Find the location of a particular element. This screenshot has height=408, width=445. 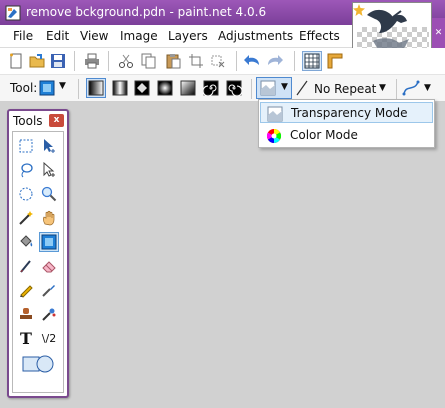

paste-icon is located at coordinates (173, 61).